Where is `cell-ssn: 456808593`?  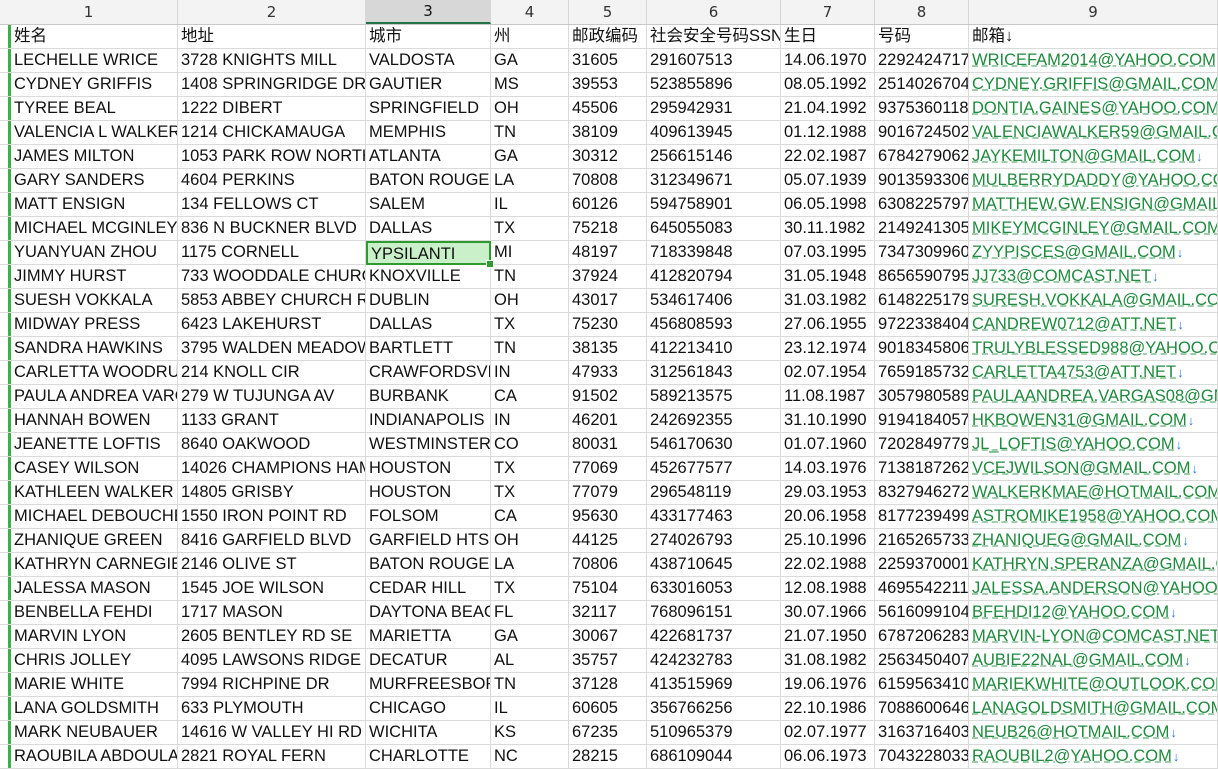 cell-ssn: 456808593 is located at coordinates (714, 325).